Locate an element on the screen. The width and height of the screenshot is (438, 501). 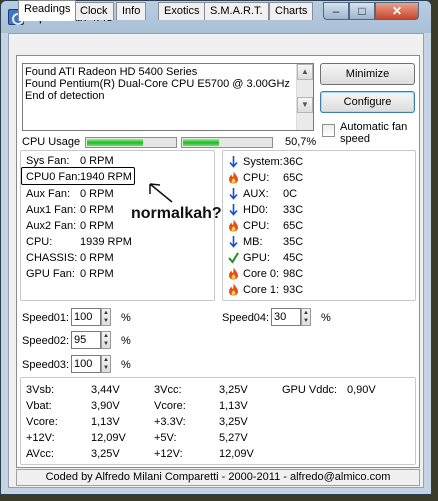
cpu-usage-fill-core2 is located at coordinates (201, 142).